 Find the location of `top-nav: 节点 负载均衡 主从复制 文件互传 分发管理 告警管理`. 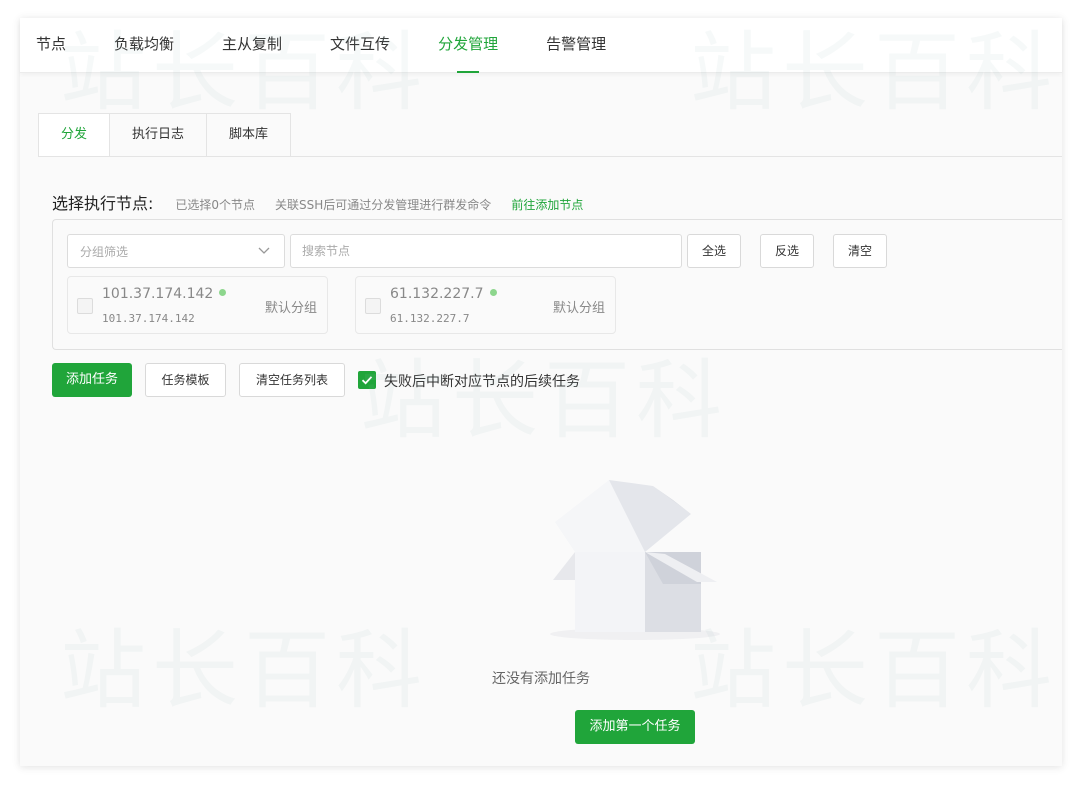

top-nav: 节点 负载均衡 主从复制 文件互传 分发管理 告警管理 is located at coordinates (541, 45).